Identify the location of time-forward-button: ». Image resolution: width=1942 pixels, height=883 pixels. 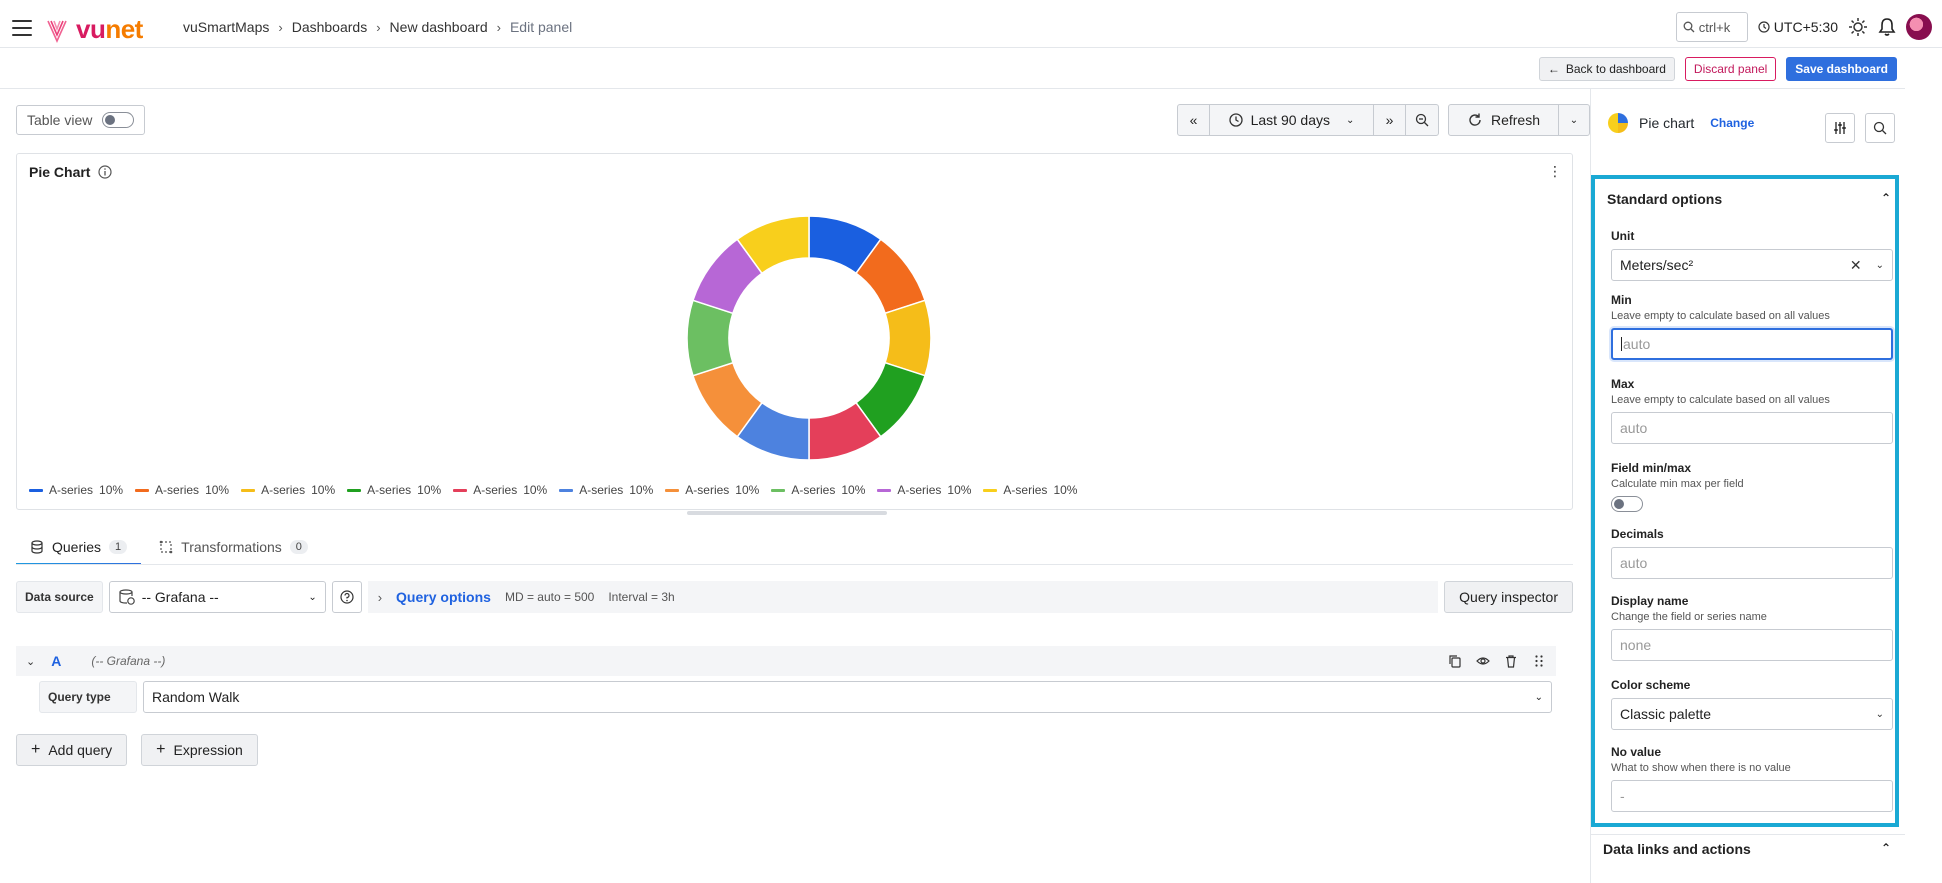
(1390, 120).